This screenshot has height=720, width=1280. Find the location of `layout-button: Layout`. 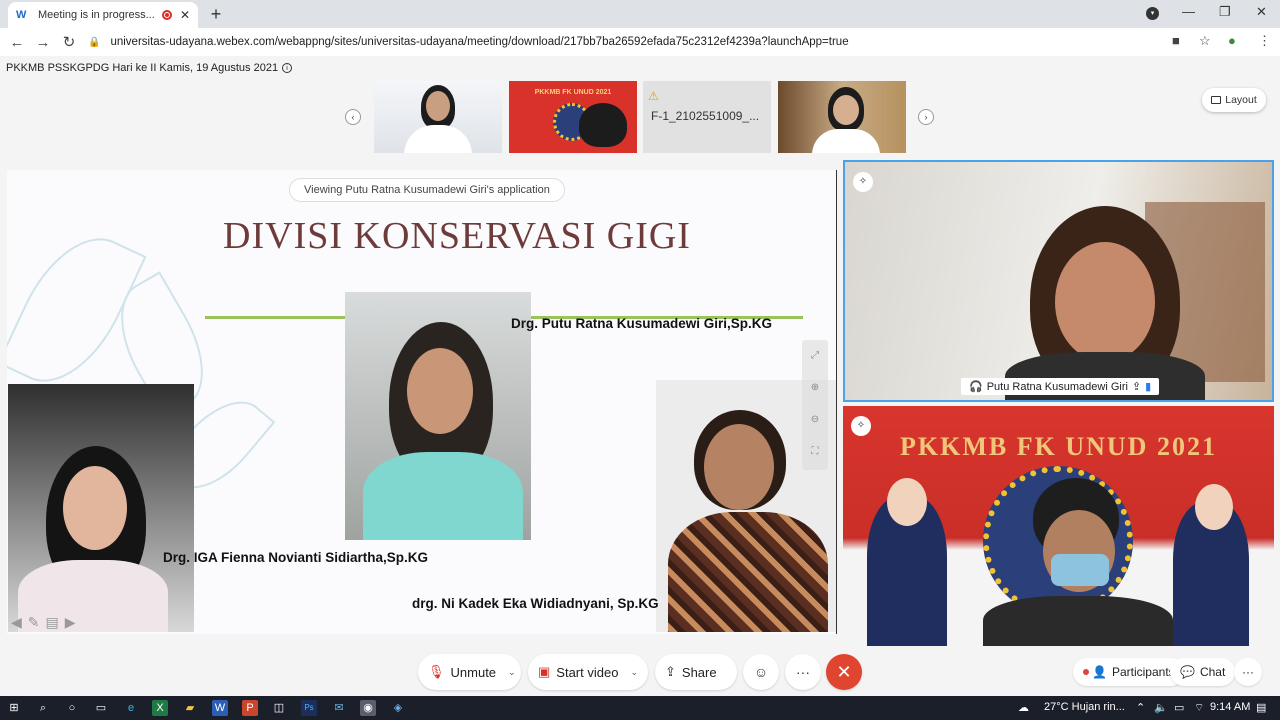

layout-button: Layout is located at coordinates (1234, 100).